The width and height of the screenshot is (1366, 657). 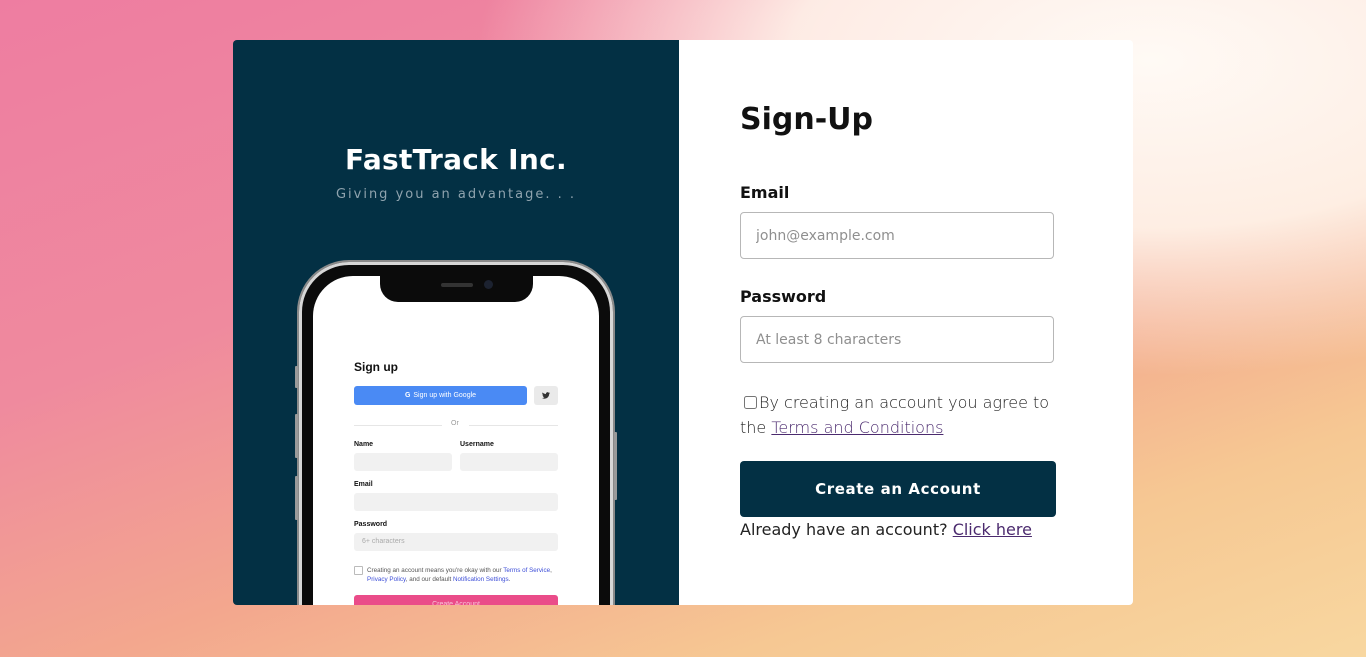 I want to click on mockup-divider-text: Or, so click(x=455, y=423).